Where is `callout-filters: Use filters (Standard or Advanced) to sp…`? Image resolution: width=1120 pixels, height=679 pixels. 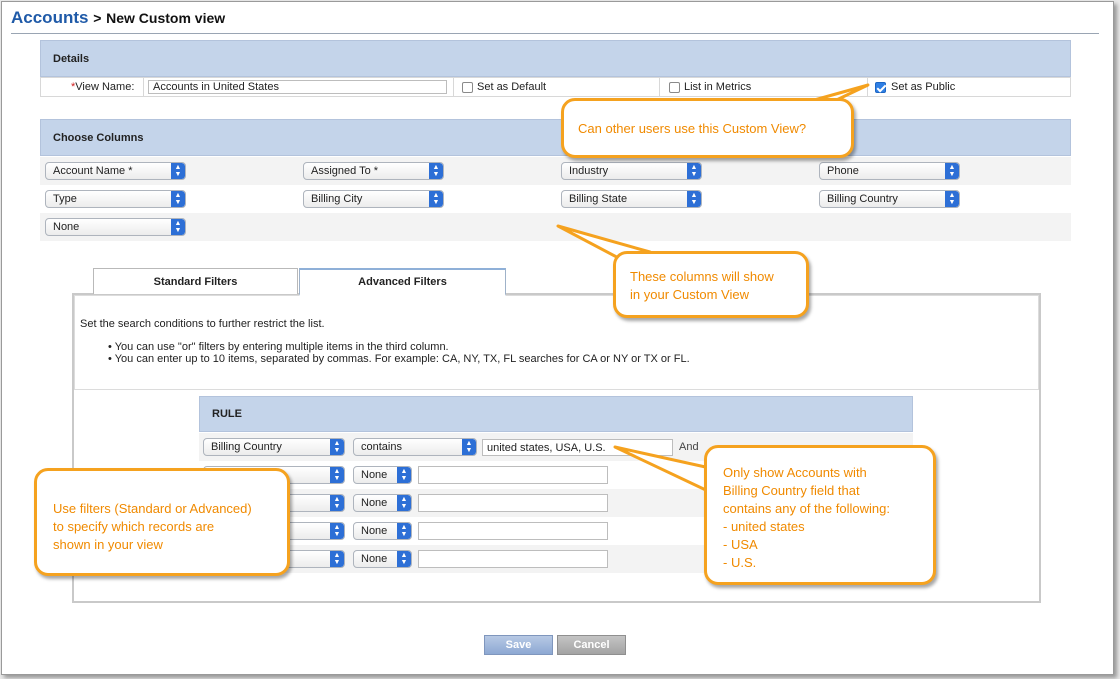 callout-filters: Use filters (Standard or Advanced) to sp… is located at coordinates (162, 522).